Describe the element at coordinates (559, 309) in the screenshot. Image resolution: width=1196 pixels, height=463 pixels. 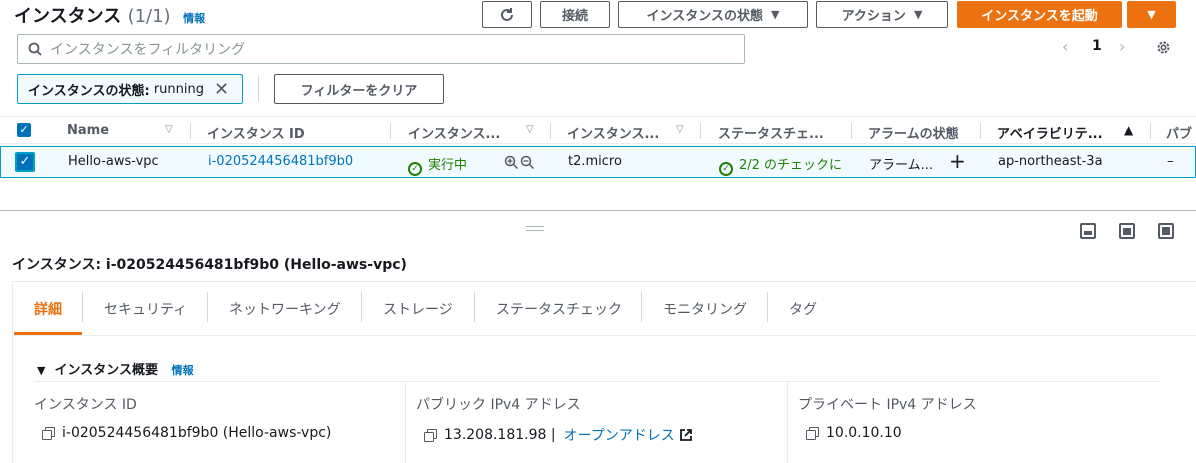
I see `tab-status-checks: ステータスチェック` at that location.